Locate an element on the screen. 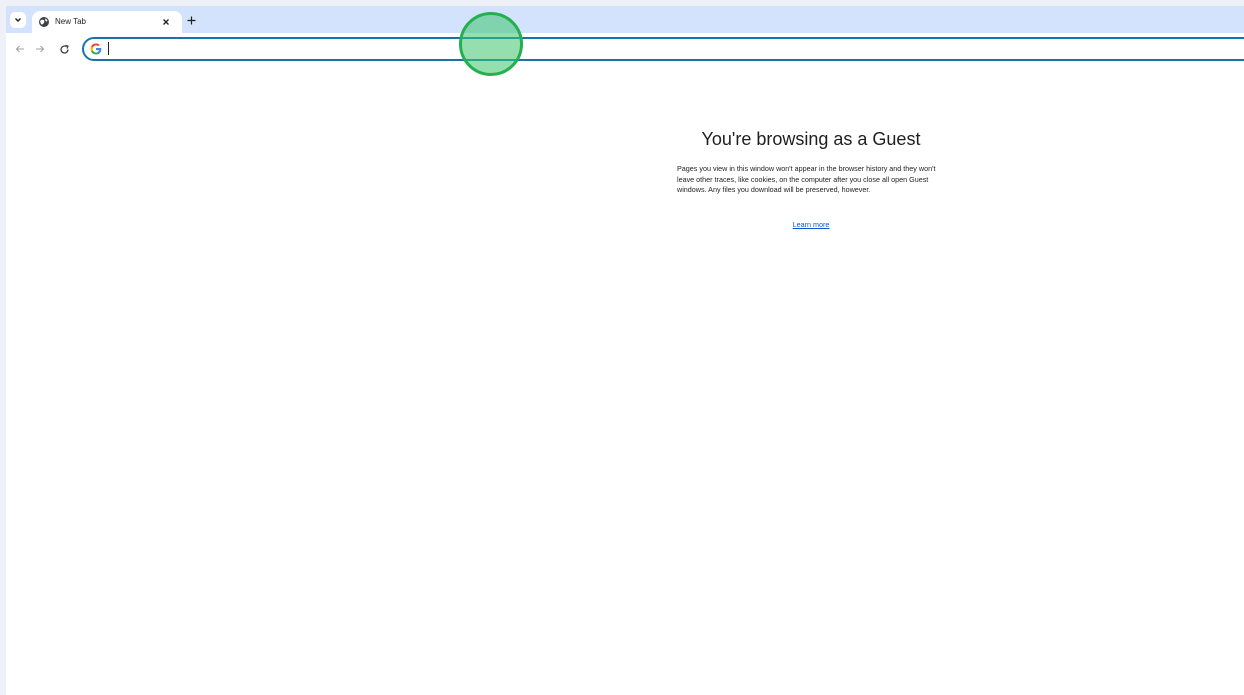  plus-icon is located at coordinates (191, 20).